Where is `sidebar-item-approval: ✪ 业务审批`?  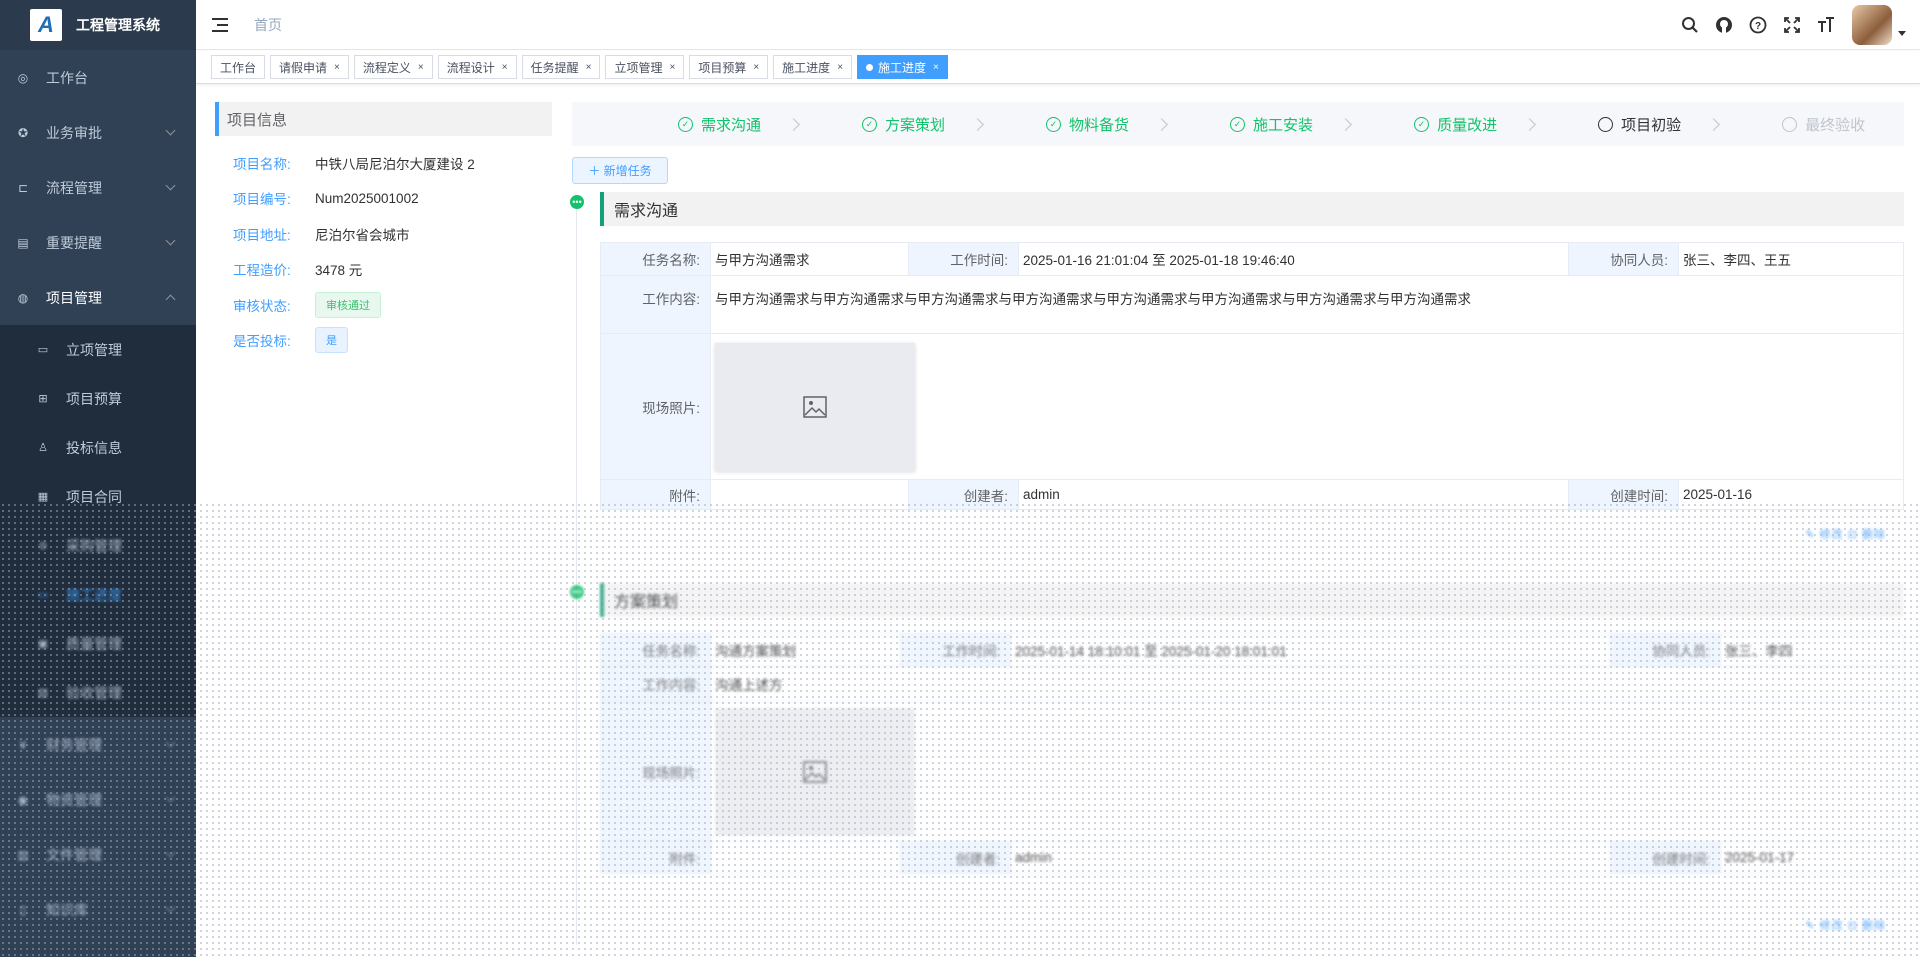 sidebar-item-approval: ✪ 业务审批 is located at coordinates (98, 132).